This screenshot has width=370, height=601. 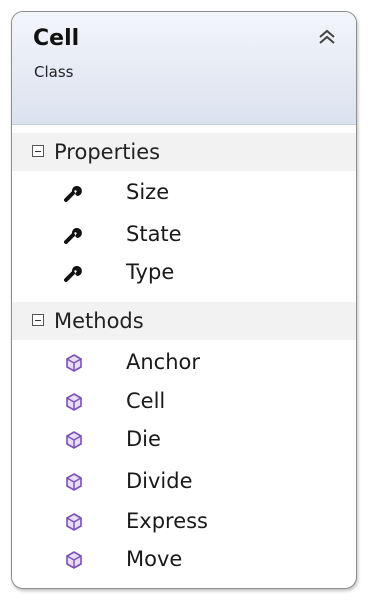 What do you see at coordinates (184, 321) in the screenshot?
I see `section-header-methods: Methods` at bounding box center [184, 321].